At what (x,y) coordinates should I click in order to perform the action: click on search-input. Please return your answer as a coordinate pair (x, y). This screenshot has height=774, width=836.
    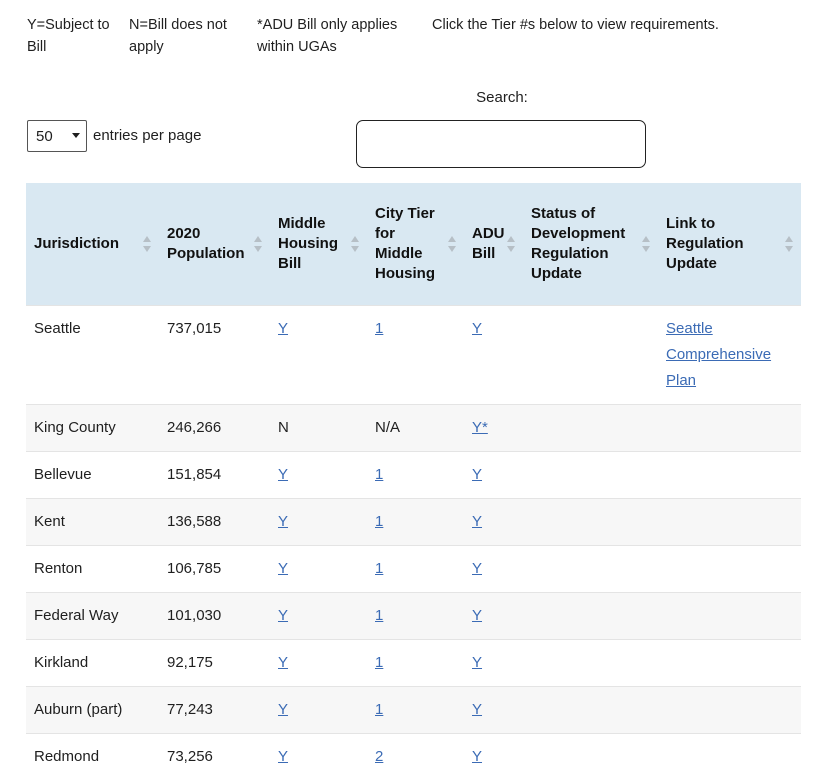
    Looking at the image, I should click on (501, 144).